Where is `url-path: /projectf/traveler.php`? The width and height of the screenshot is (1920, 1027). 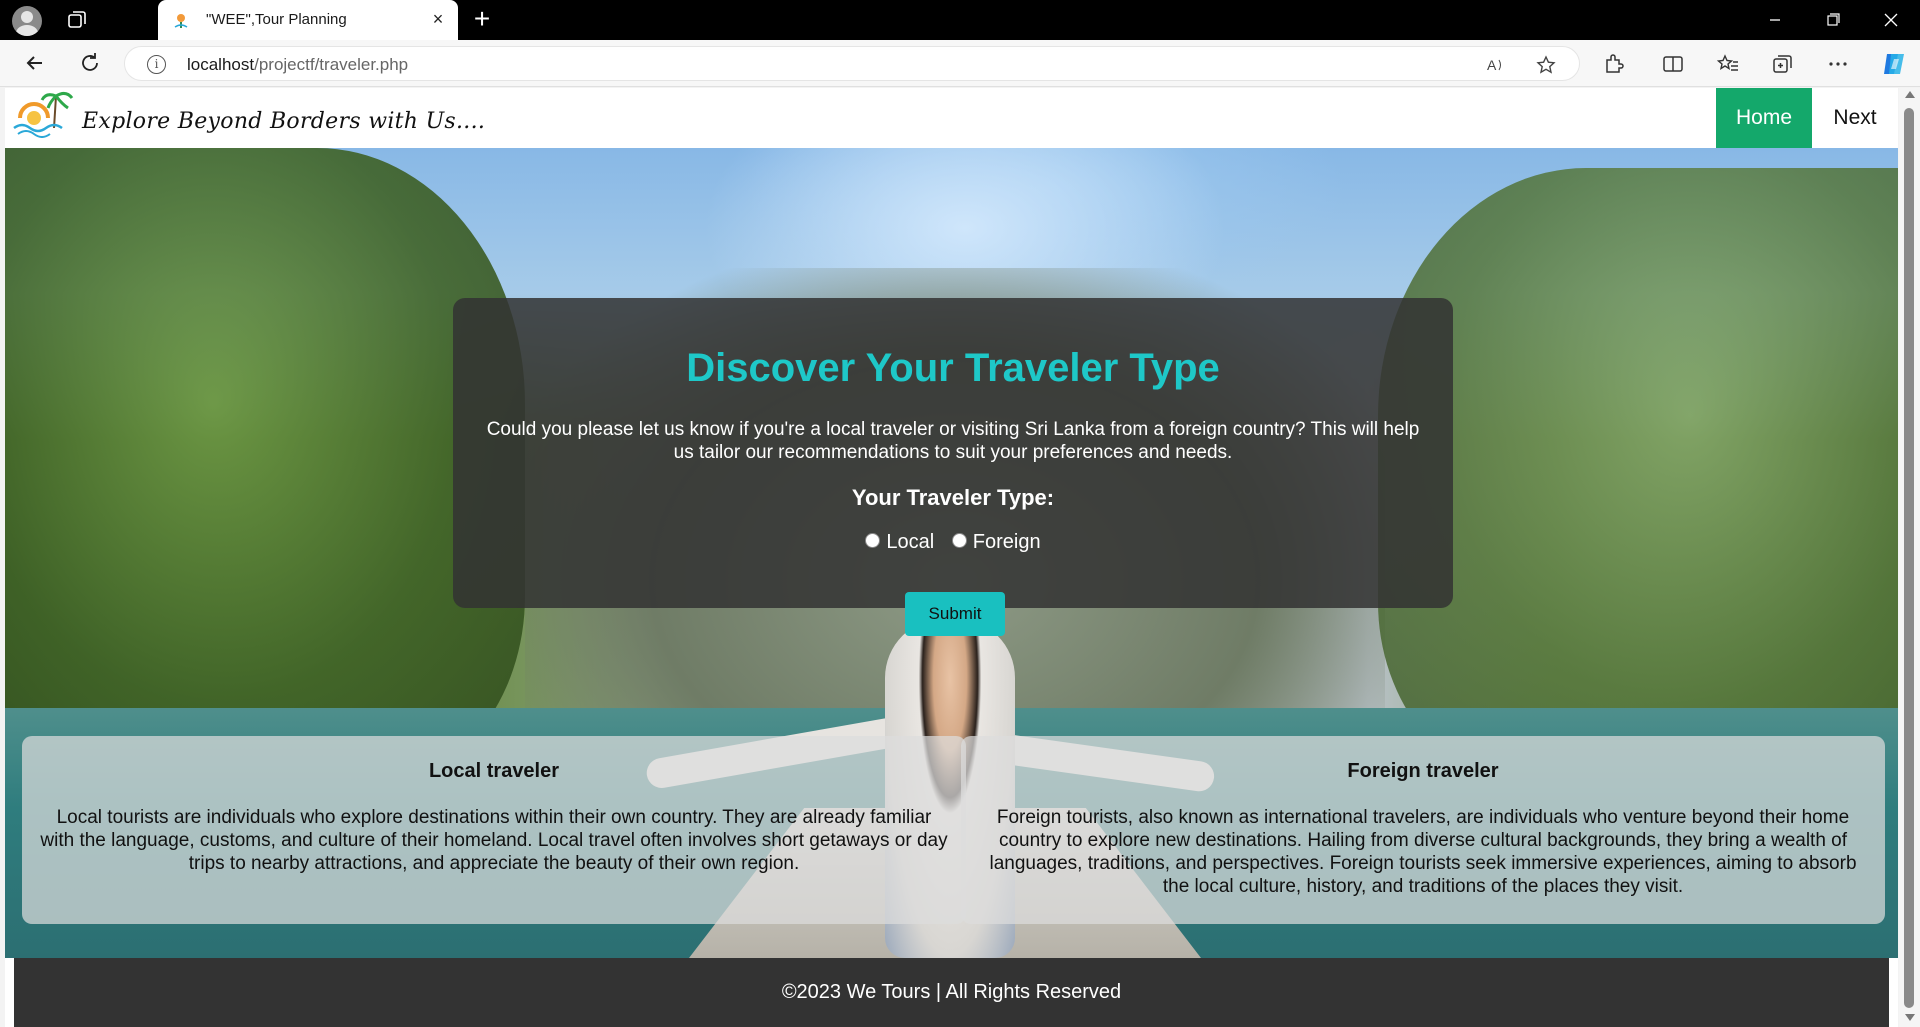
url-path: /projectf/traveler.php is located at coordinates (331, 64).